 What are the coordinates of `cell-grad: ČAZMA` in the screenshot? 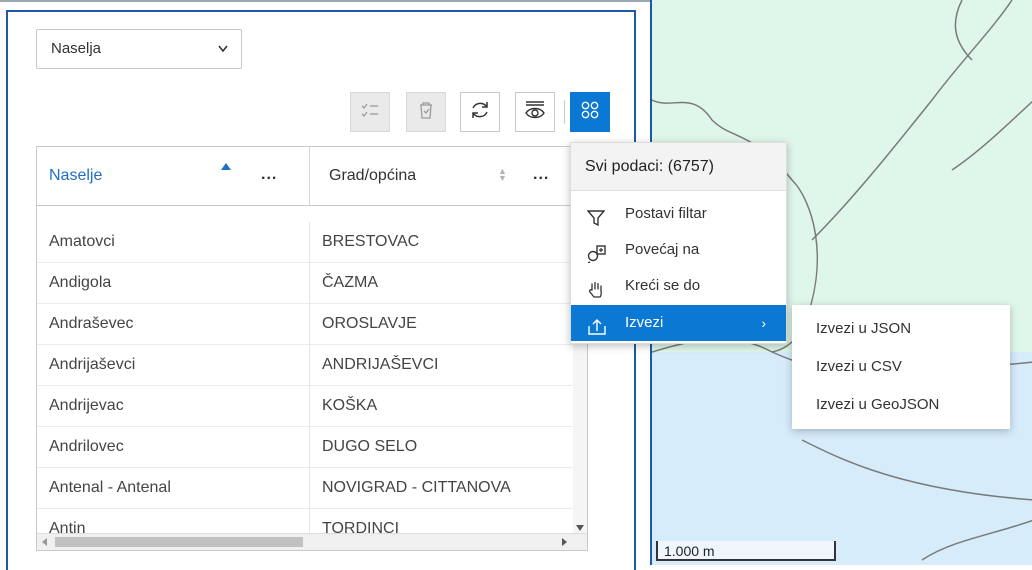 It's located at (350, 282).